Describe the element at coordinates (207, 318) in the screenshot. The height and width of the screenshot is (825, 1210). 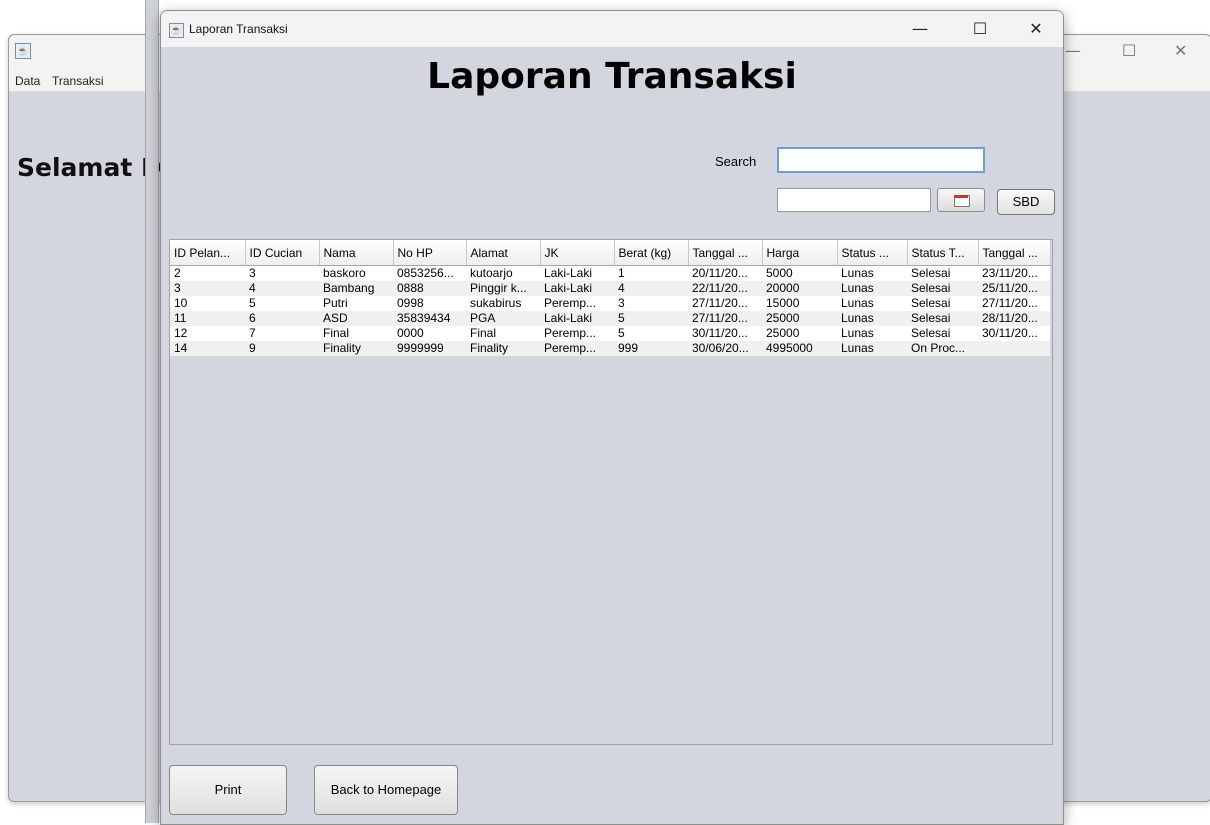
I see `table-cell: 11` at that location.